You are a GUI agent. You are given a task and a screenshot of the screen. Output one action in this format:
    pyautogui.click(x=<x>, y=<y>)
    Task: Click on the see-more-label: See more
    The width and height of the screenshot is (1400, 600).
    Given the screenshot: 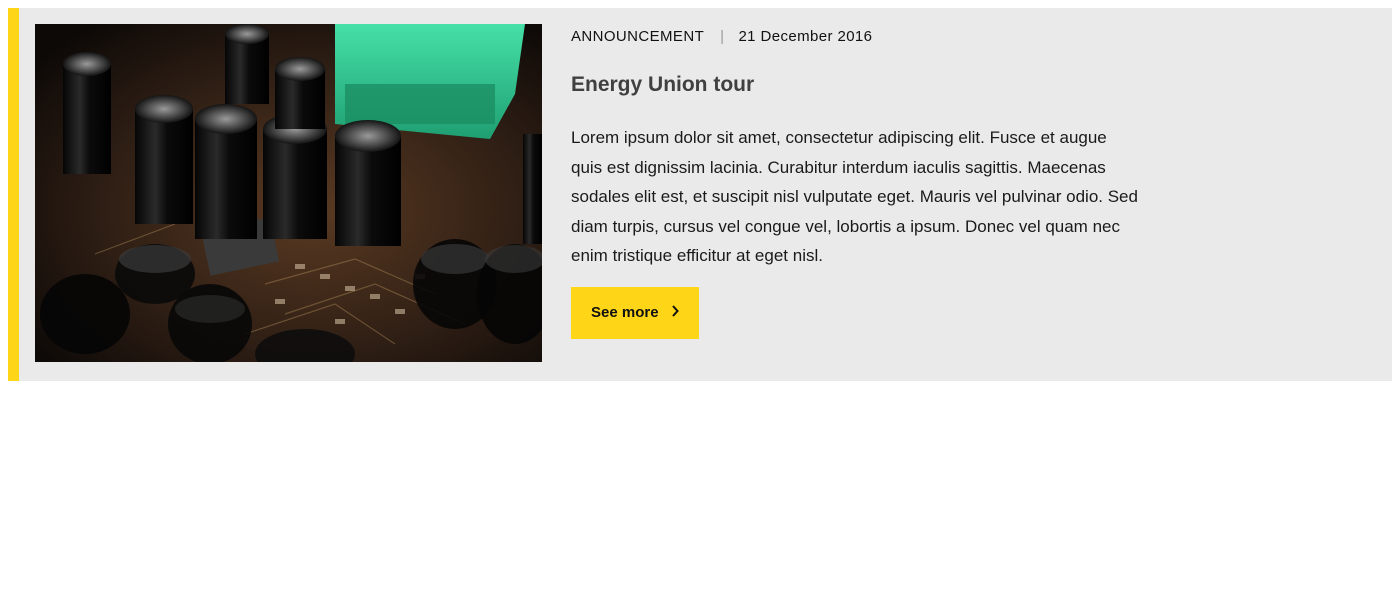 What is the action you would take?
    pyautogui.click(x=625, y=312)
    